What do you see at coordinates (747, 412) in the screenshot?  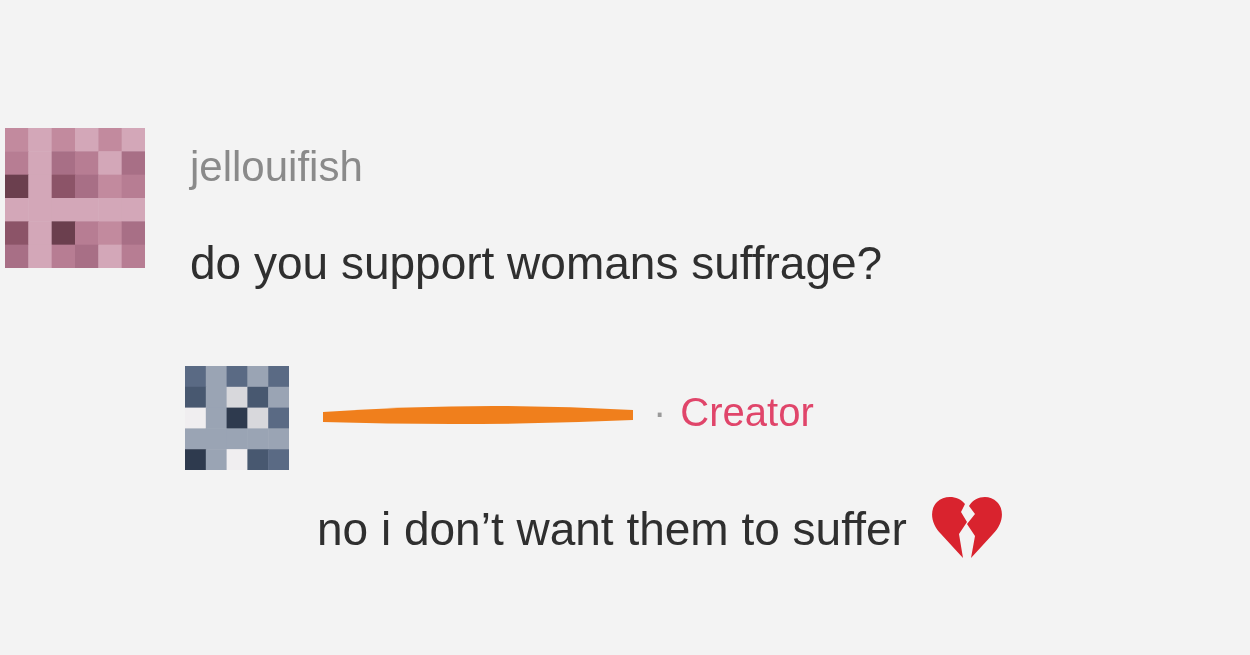 I see `creator-label: Creator` at bounding box center [747, 412].